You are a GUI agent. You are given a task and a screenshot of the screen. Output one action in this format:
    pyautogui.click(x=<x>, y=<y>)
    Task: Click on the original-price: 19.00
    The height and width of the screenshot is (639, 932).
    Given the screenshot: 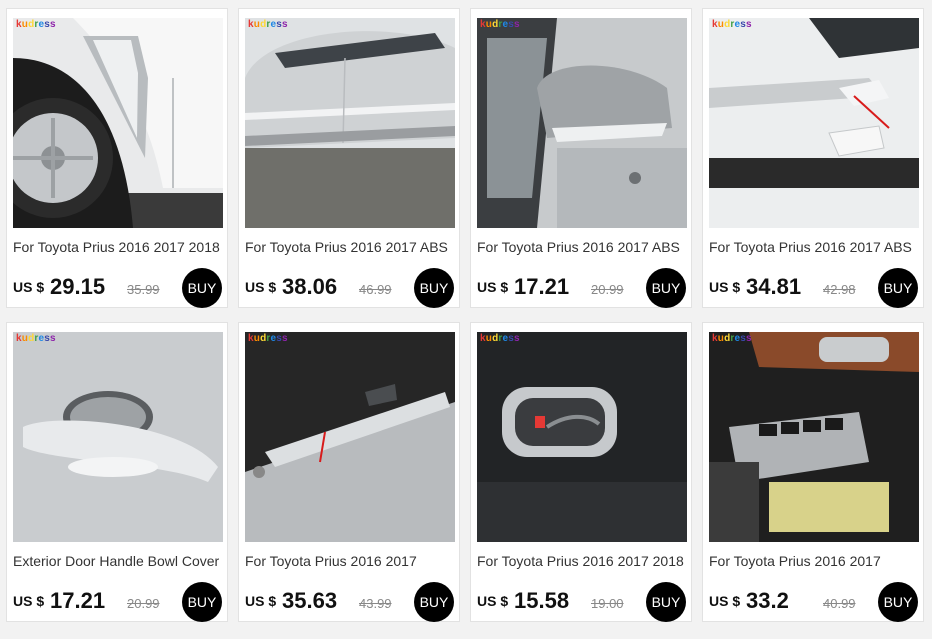 What is the action you would take?
    pyautogui.click(x=607, y=603)
    